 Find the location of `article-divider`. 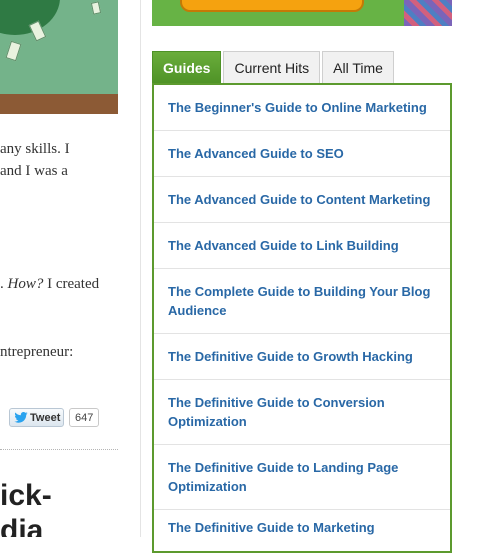

article-divider is located at coordinates (59, 449).